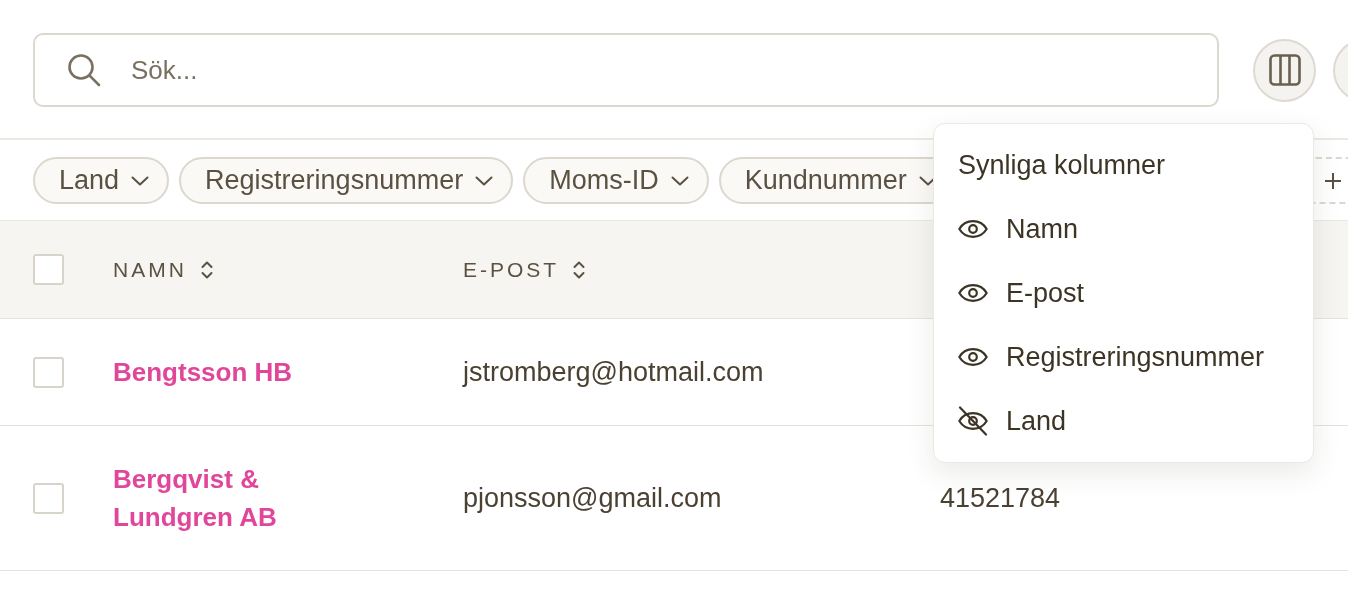 This screenshot has height=604, width=1348. I want to click on filter-chip: Moms-ID, so click(616, 180).